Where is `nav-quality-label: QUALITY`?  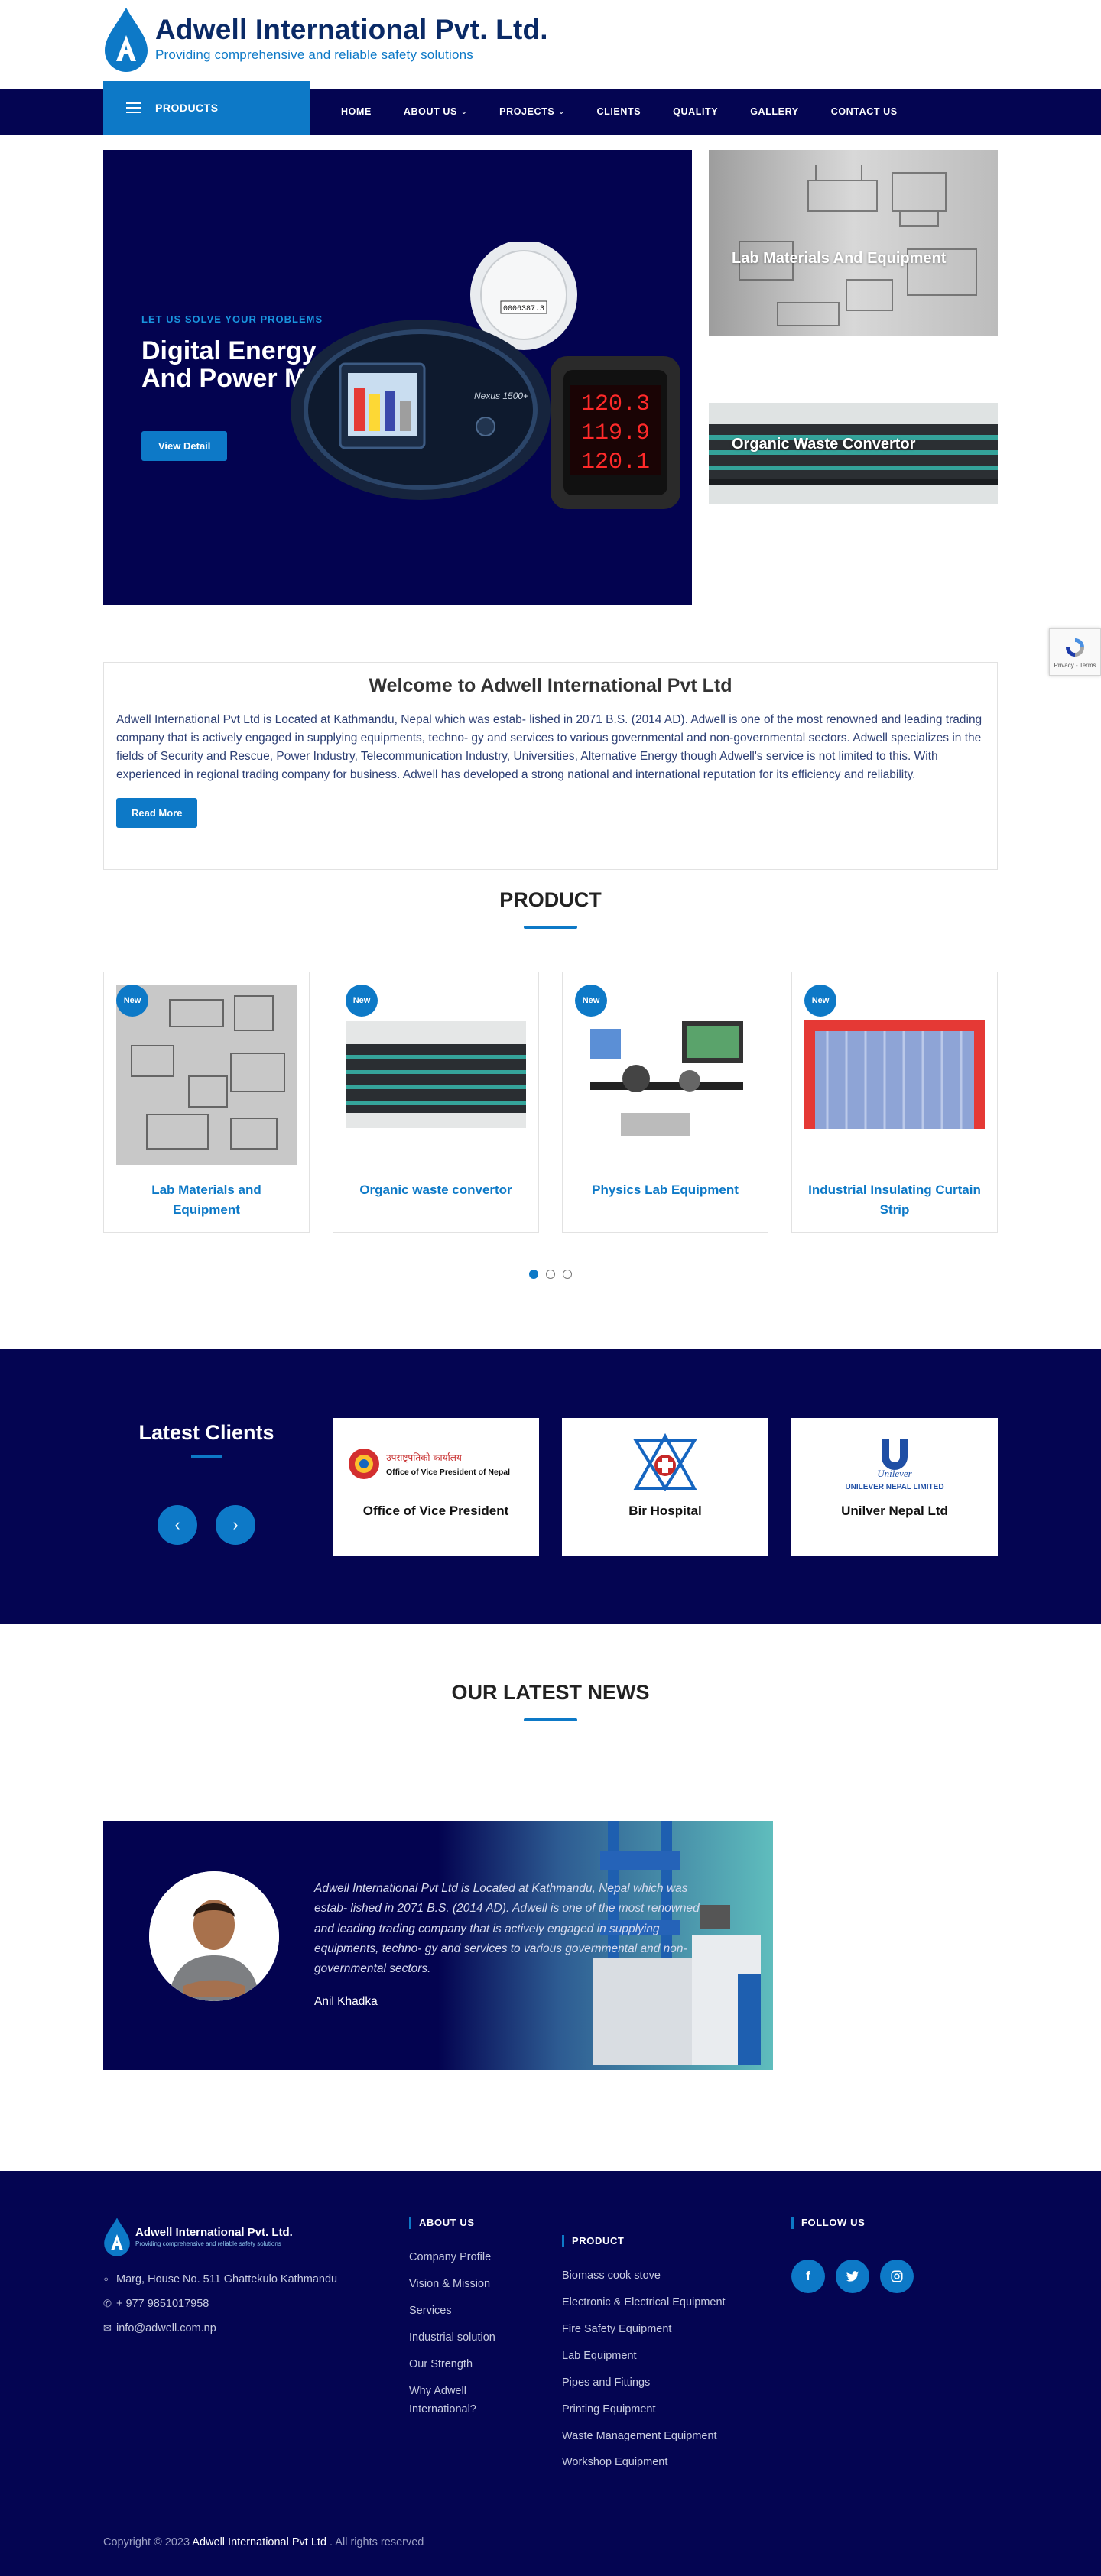 nav-quality-label: QUALITY is located at coordinates (696, 112).